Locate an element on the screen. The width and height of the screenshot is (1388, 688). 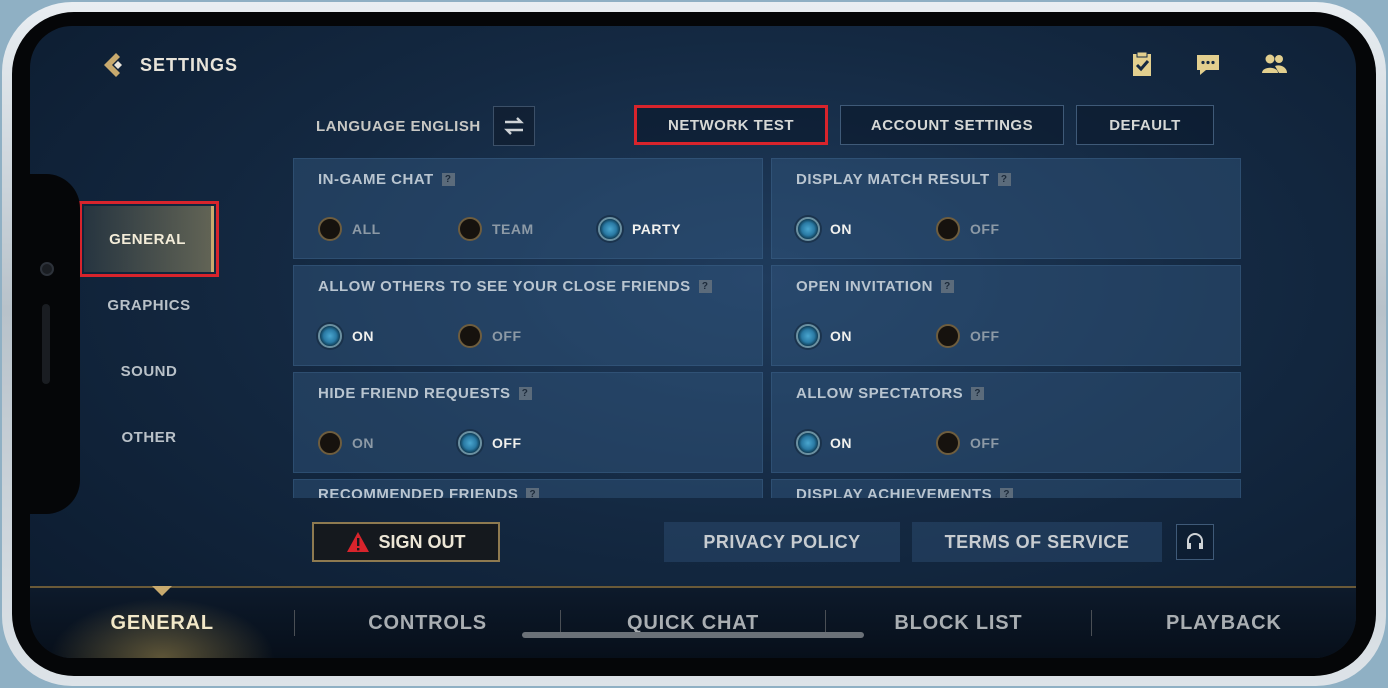
radio-option-team: TEAM is located at coordinates (528, 229).